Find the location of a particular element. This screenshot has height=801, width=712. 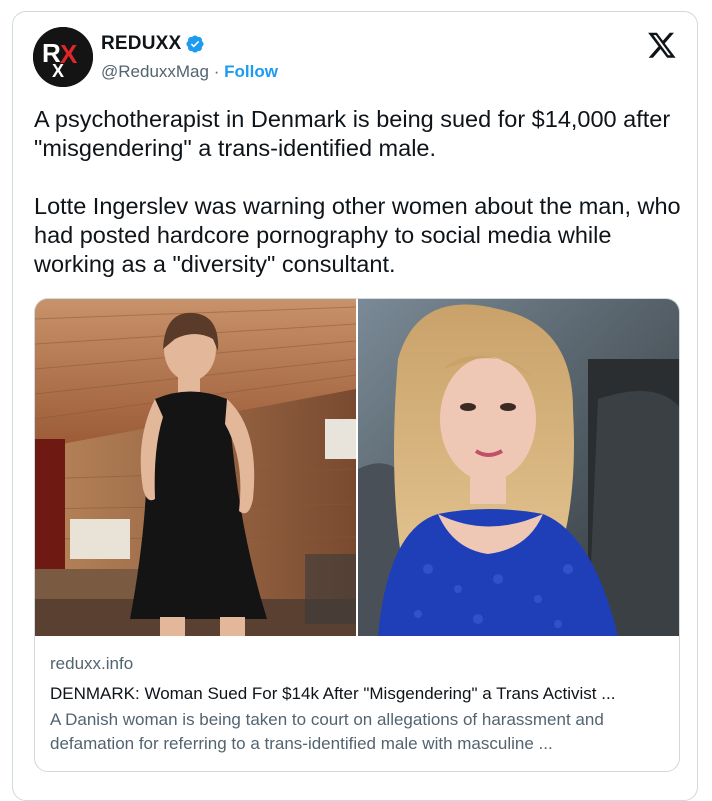

x-logo-icon is located at coordinates (662, 45).